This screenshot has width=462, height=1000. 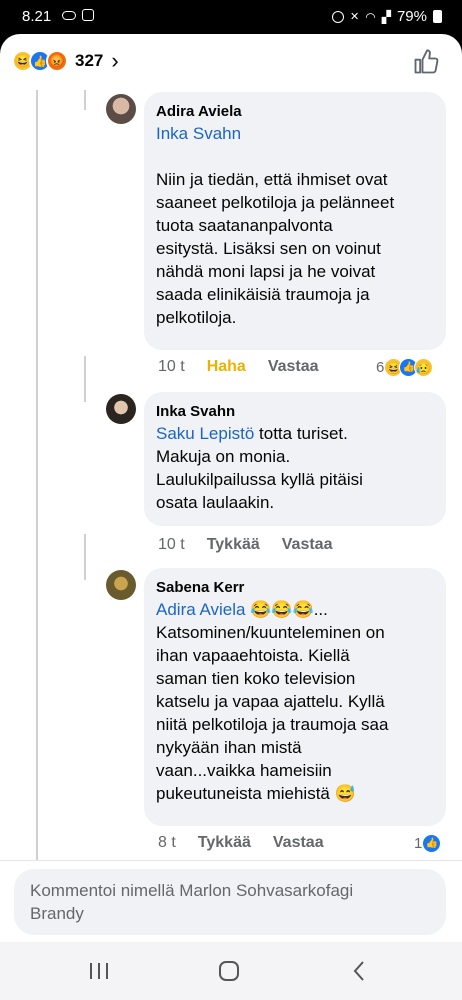 I want to click on comment-author: Sabena Kerr, so click(x=295, y=588).